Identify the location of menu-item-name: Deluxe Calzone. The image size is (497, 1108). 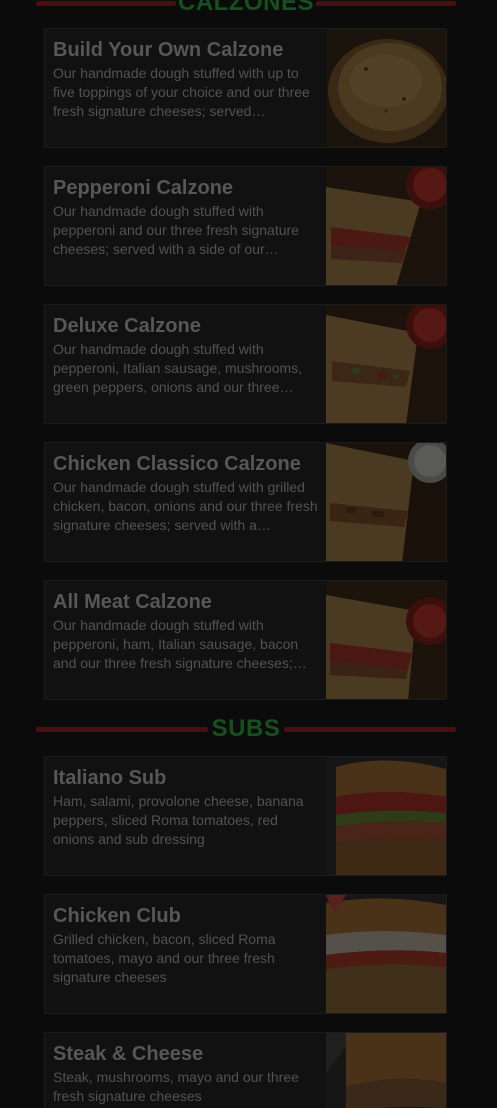
(127, 326).